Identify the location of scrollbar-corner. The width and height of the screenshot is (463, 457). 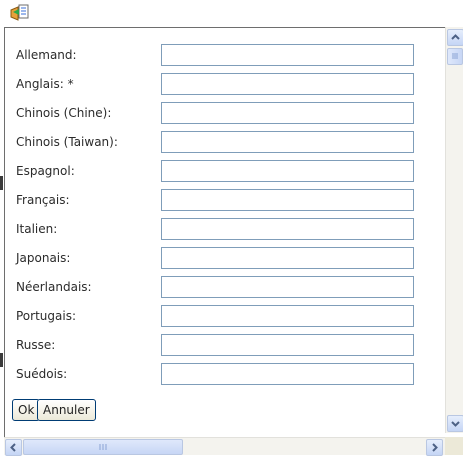
(454, 446).